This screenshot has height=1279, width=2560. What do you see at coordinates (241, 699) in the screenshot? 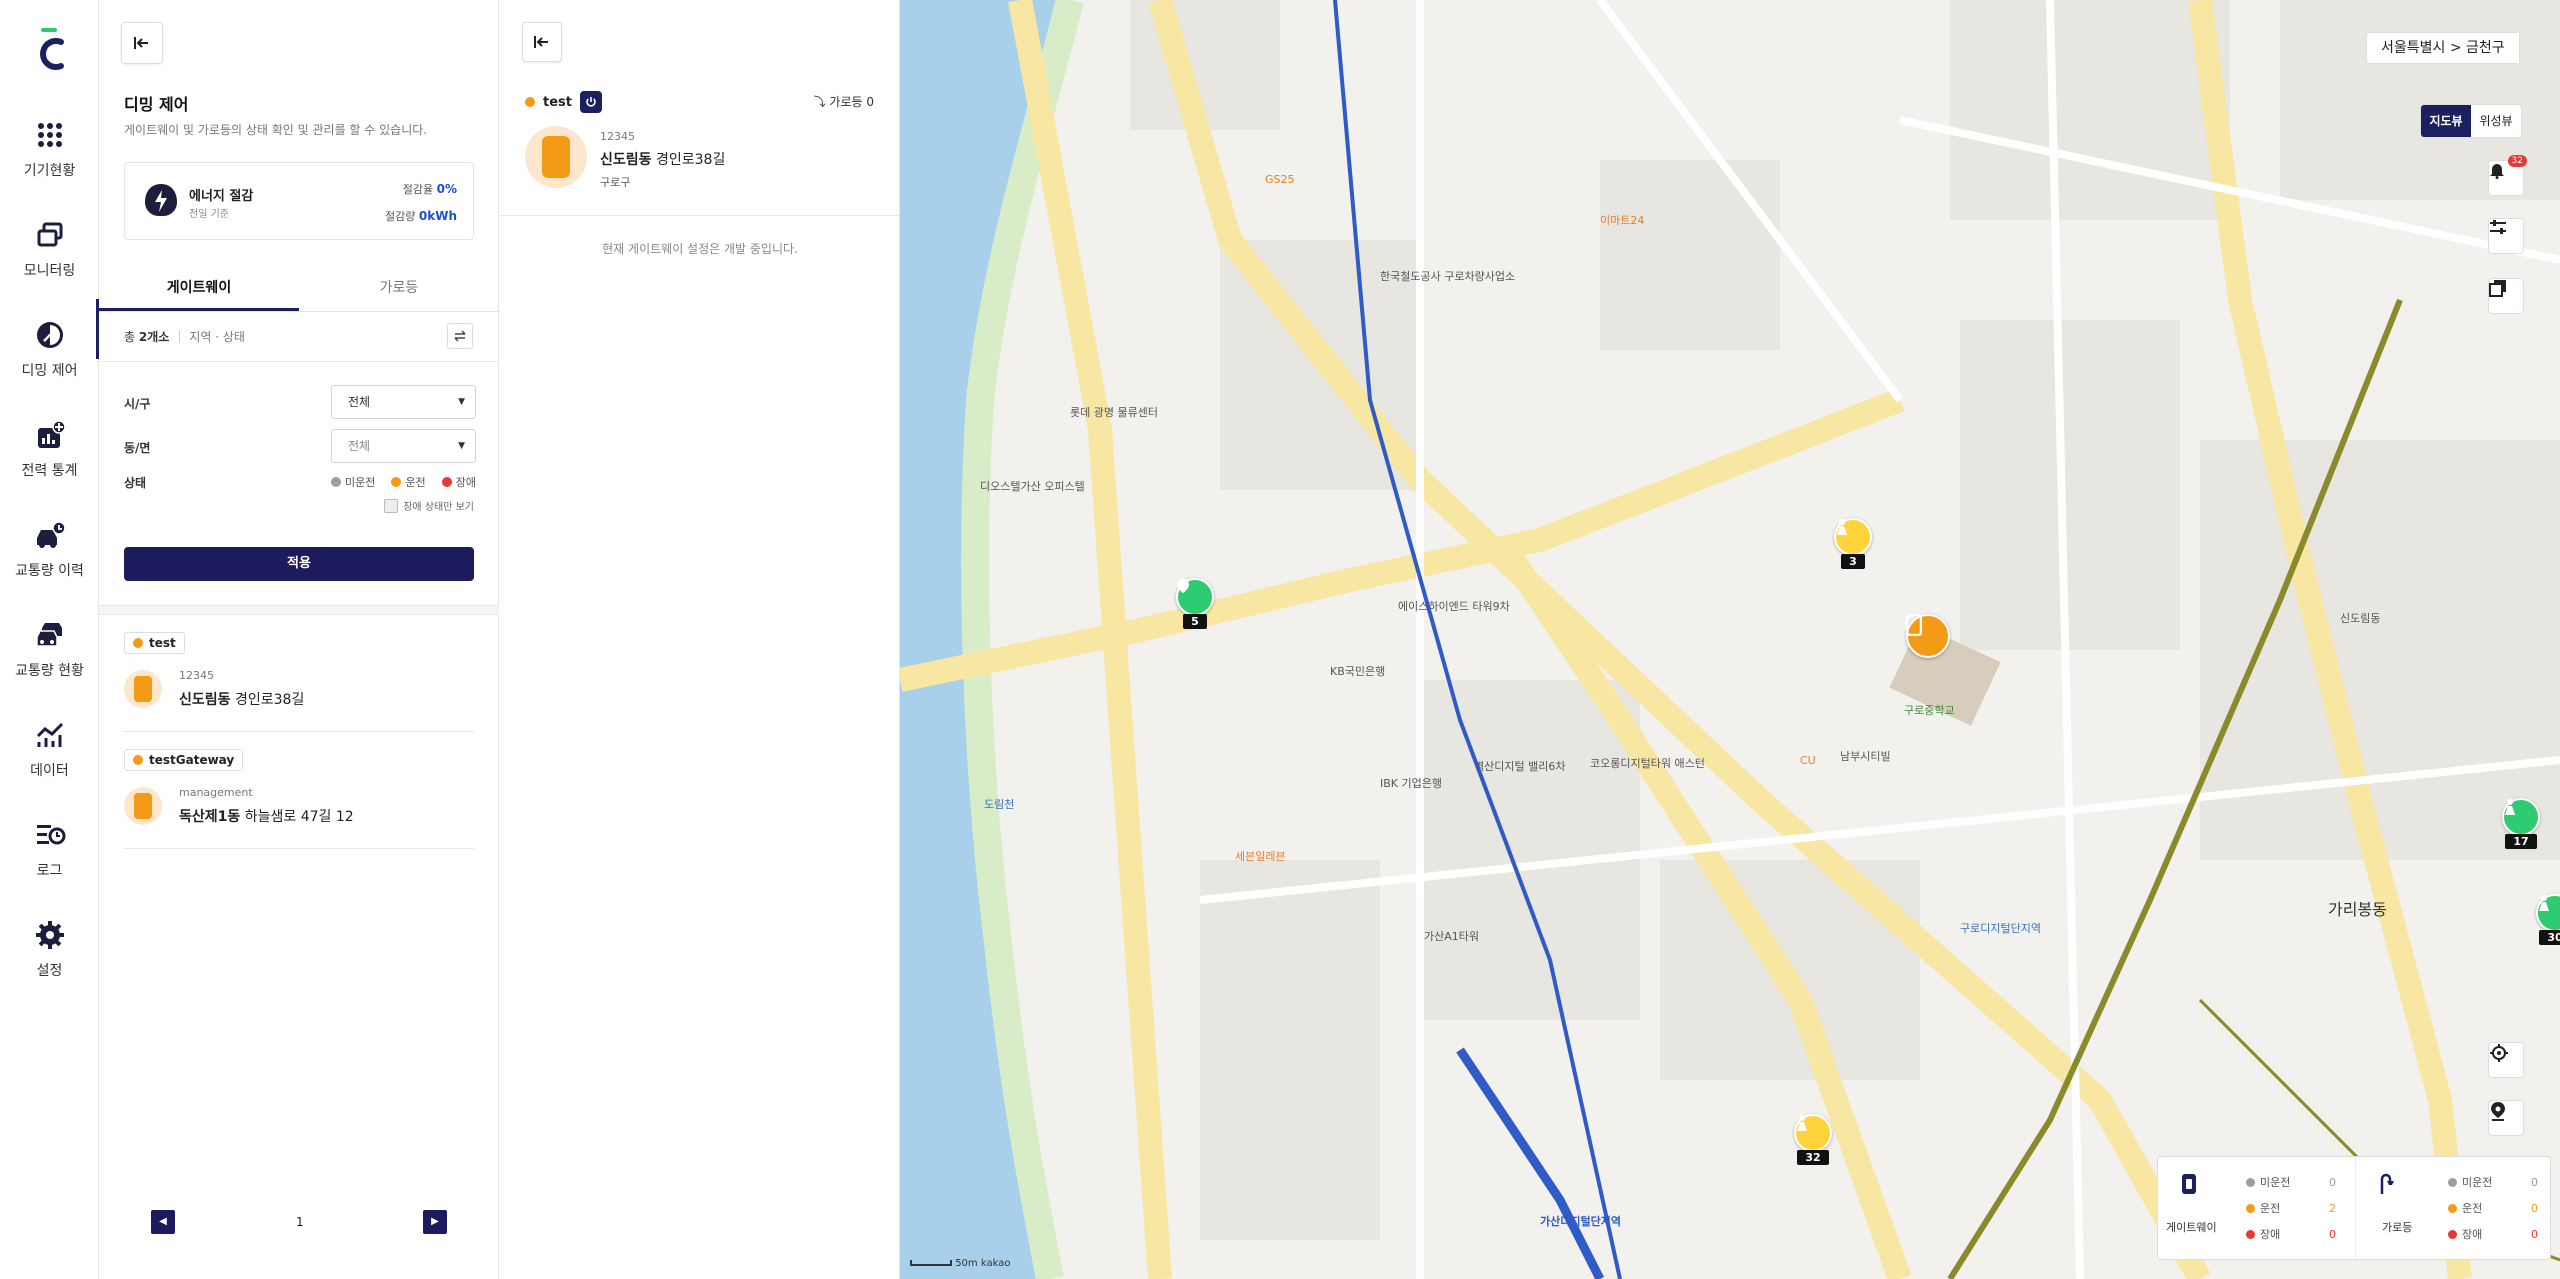
I see `gateway-address: 신도림동 경인로38길` at bounding box center [241, 699].